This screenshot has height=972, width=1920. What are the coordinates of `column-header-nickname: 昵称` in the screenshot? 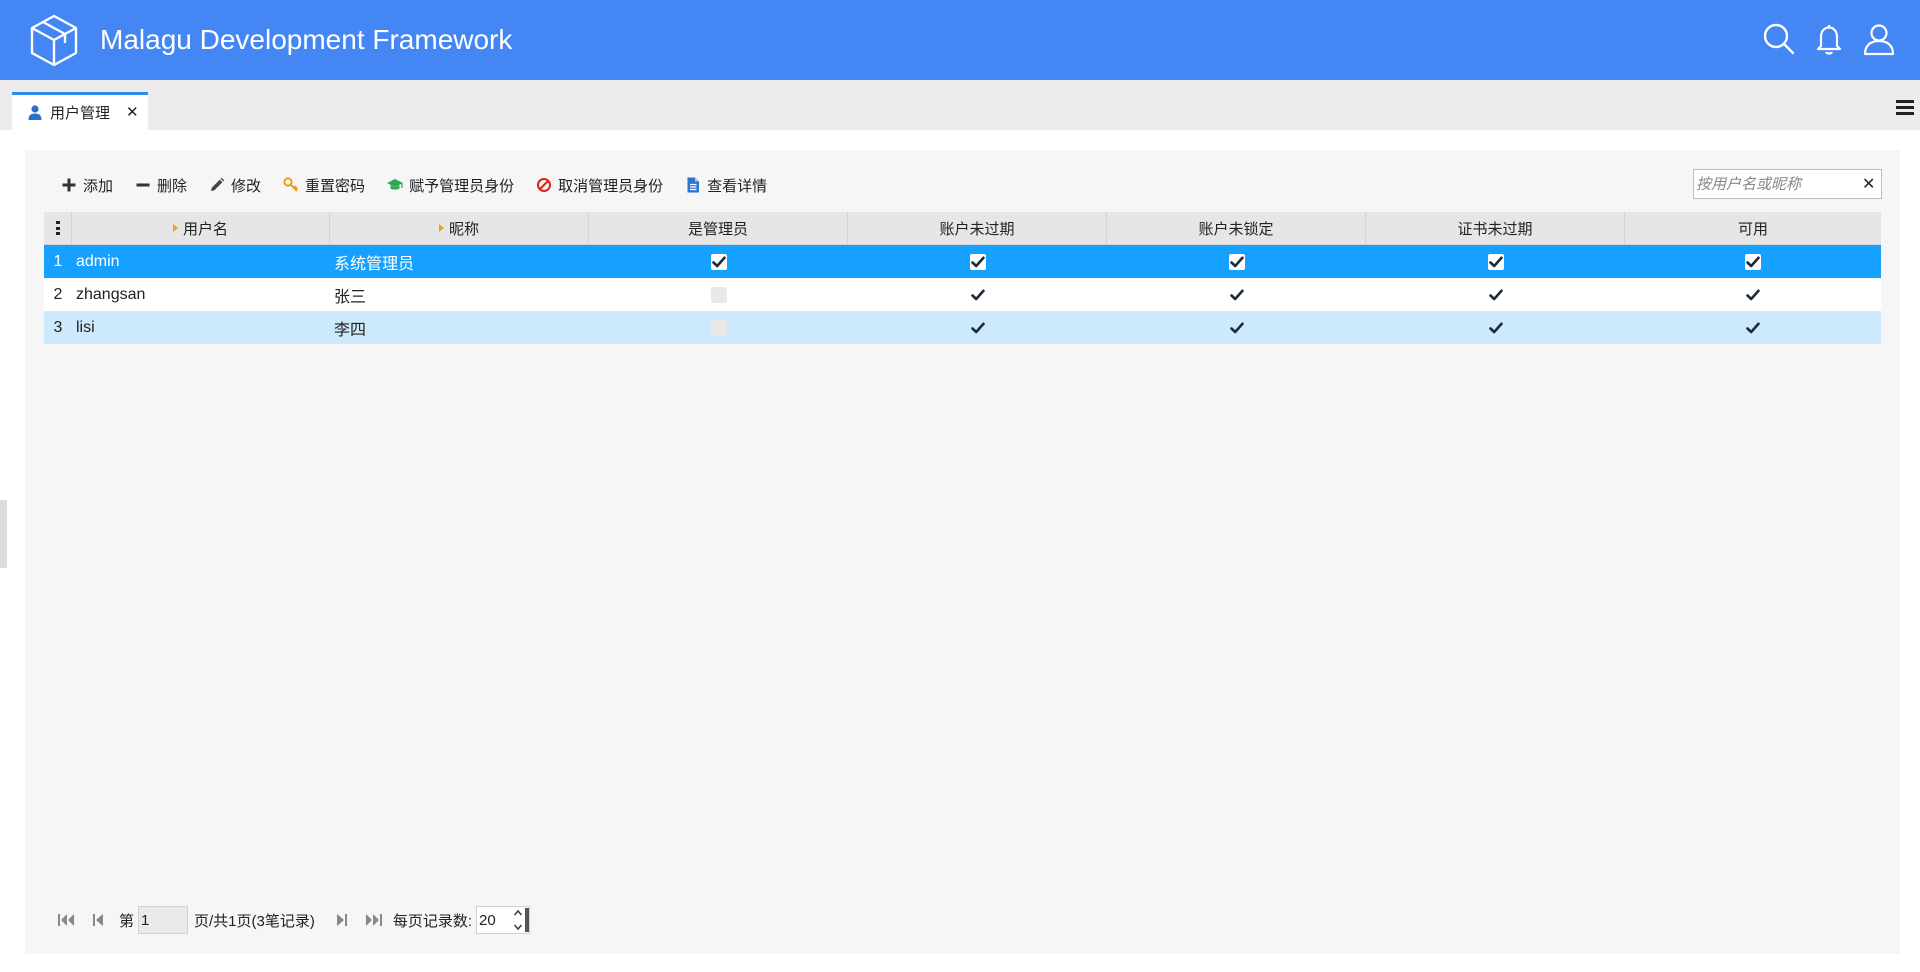 It's located at (459, 228).